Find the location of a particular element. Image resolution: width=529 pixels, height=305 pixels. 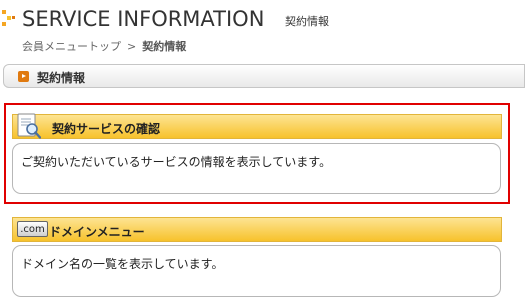

dotcom-badge-icon: .com is located at coordinates (32, 229).